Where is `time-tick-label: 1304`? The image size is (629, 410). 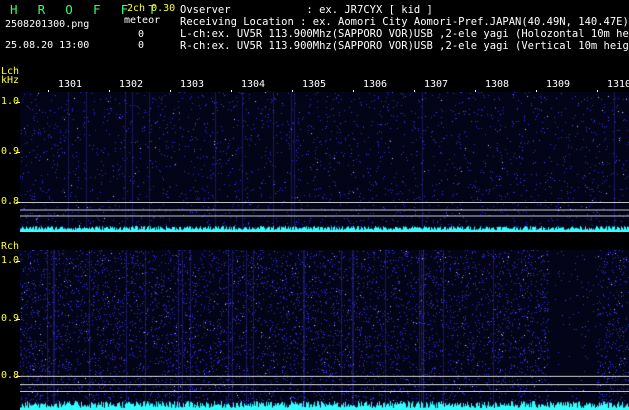 time-tick-label: 1304 is located at coordinates (253, 84).